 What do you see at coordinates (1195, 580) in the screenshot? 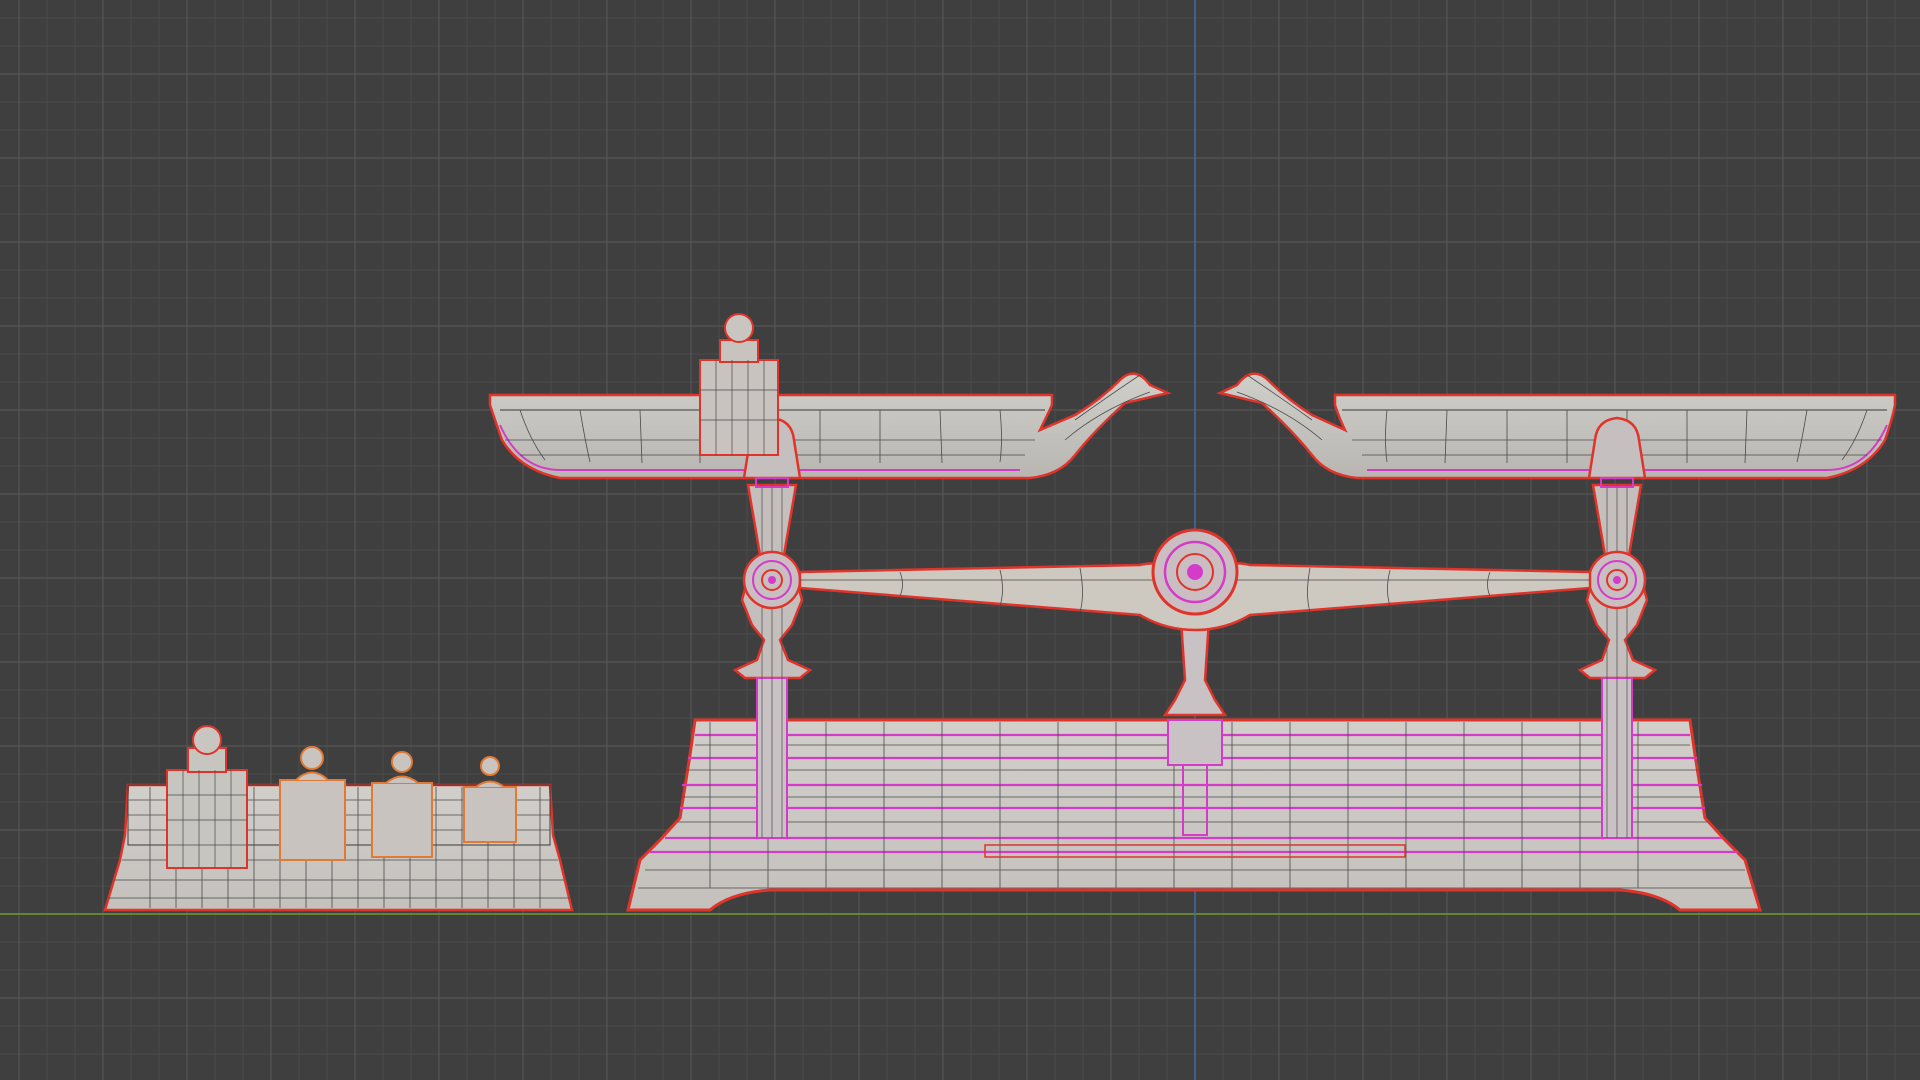
I see `balance-beam` at bounding box center [1195, 580].